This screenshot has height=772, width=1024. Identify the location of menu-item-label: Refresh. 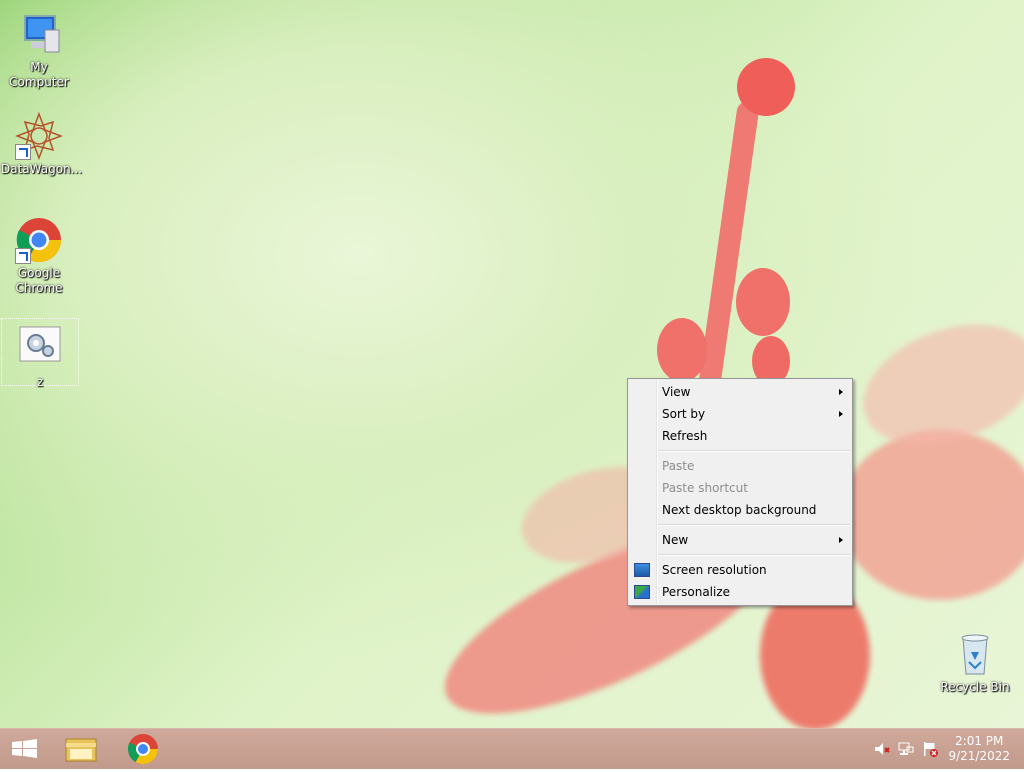
(685, 436).